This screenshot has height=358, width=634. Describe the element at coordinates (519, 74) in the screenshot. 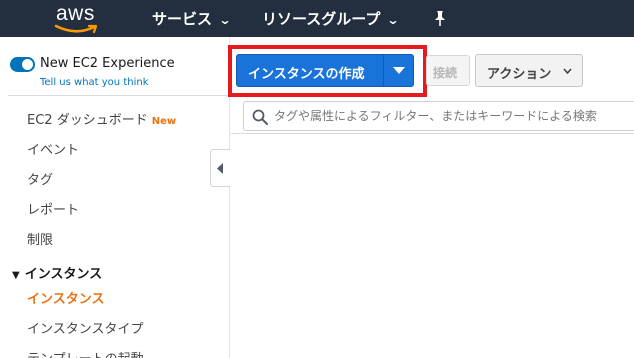

I see `actions-label: アクション` at that location.